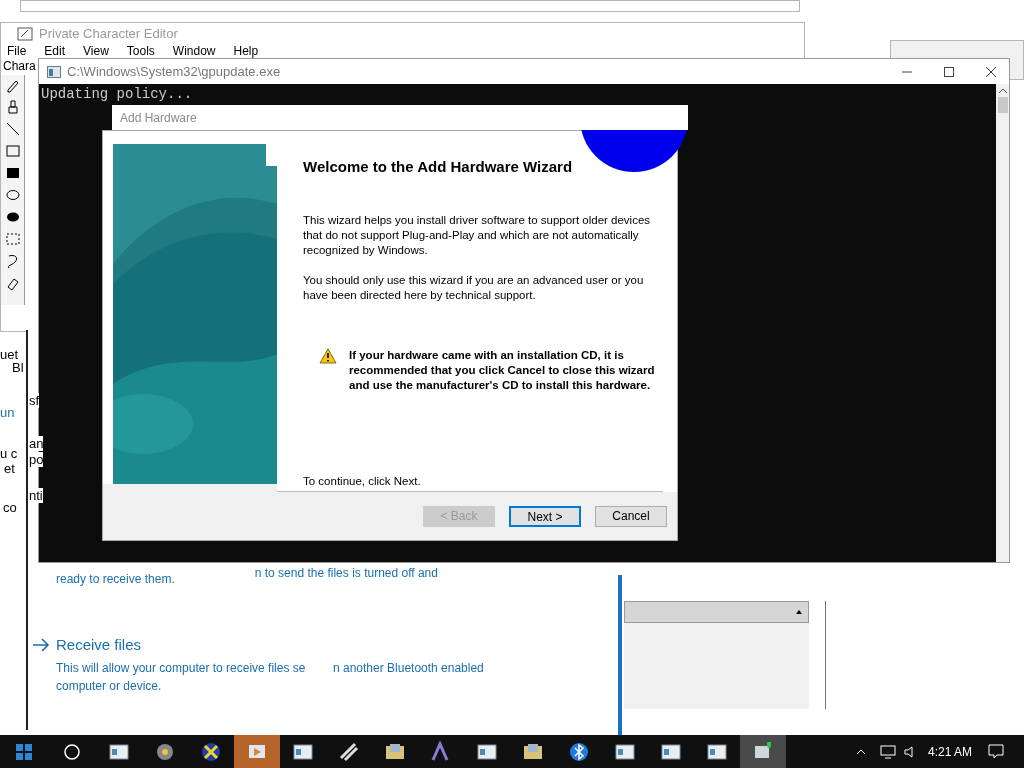 The width and height of the screenshot is (1024, 768). Describe the element at coordinates (55, 51) in the screenshot. I see `menu-item: Edit` at that location.